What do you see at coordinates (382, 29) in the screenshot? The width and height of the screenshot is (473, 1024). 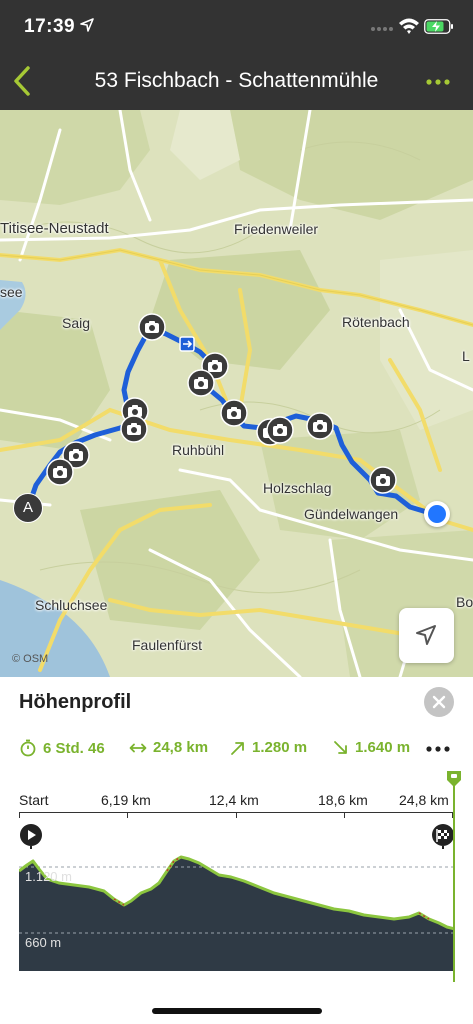 I see `signal-icon` at bounding box center [382, 29].